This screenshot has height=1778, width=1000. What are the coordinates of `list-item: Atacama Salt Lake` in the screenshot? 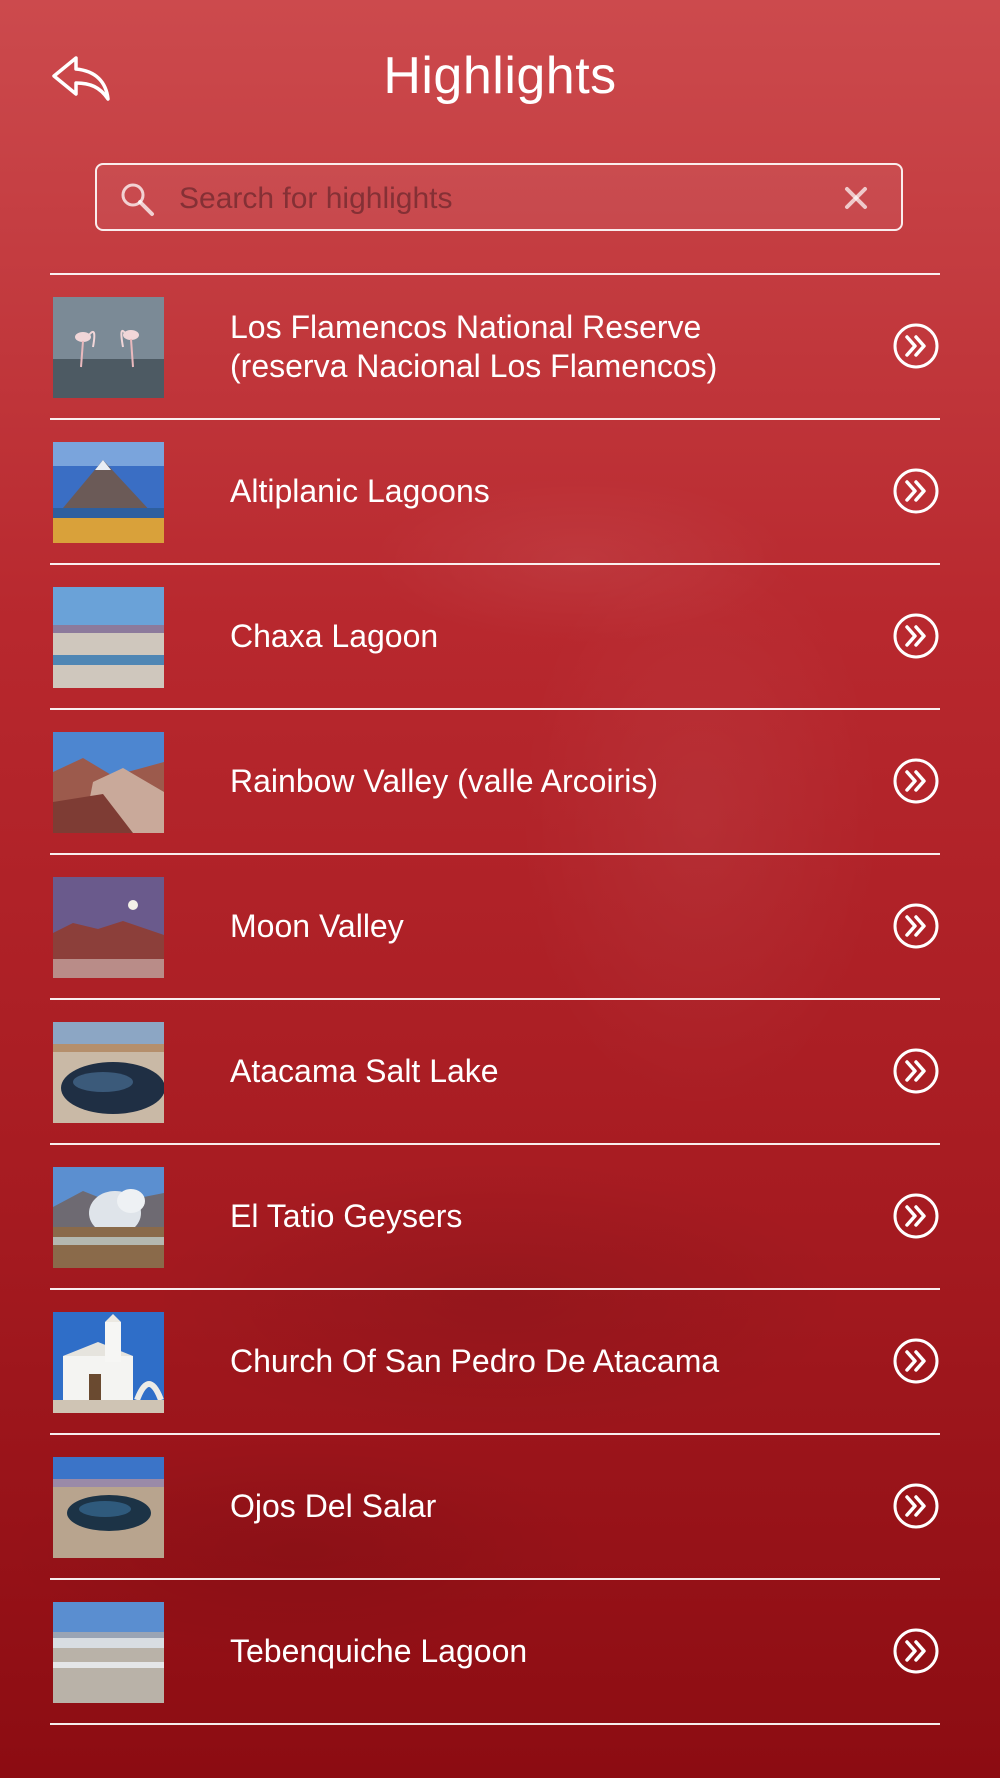 It's located at (495, 1071).